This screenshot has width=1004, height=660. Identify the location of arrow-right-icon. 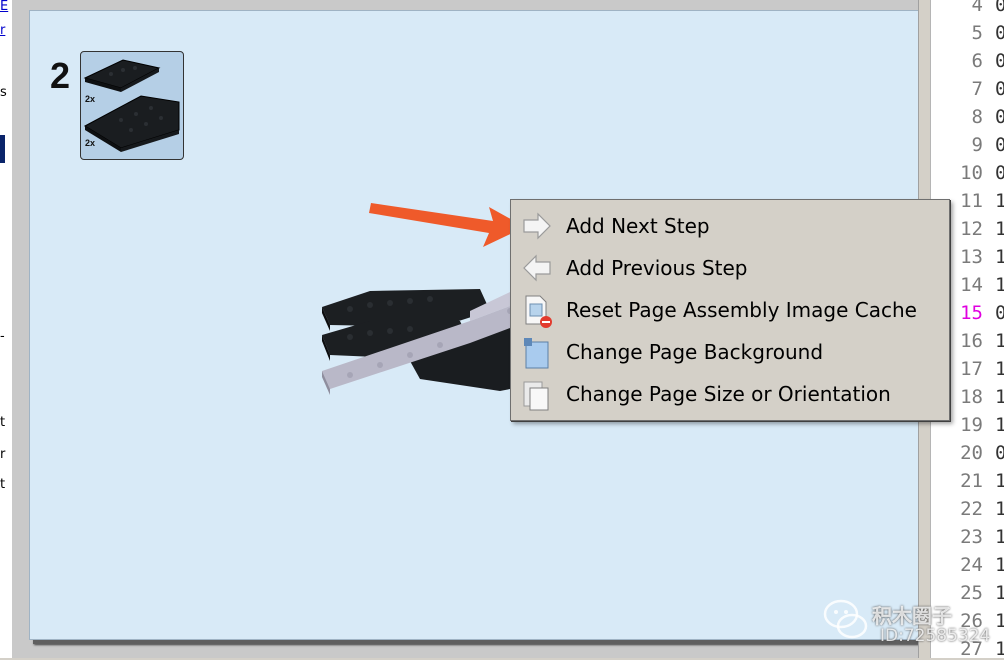
(535, 226).